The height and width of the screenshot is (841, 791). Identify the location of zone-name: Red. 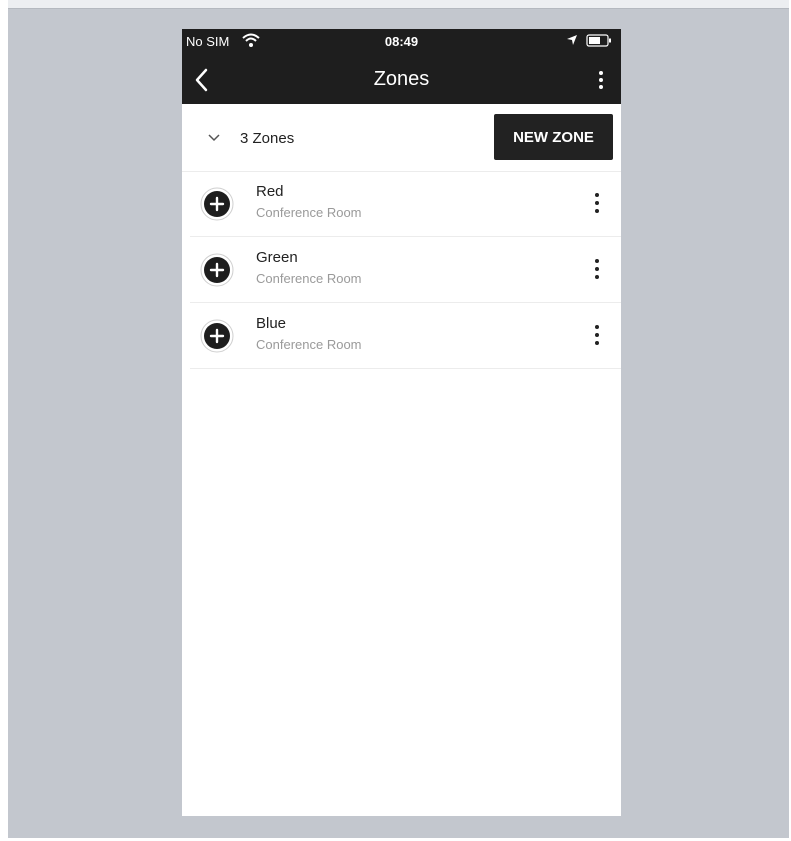
(270, 191).